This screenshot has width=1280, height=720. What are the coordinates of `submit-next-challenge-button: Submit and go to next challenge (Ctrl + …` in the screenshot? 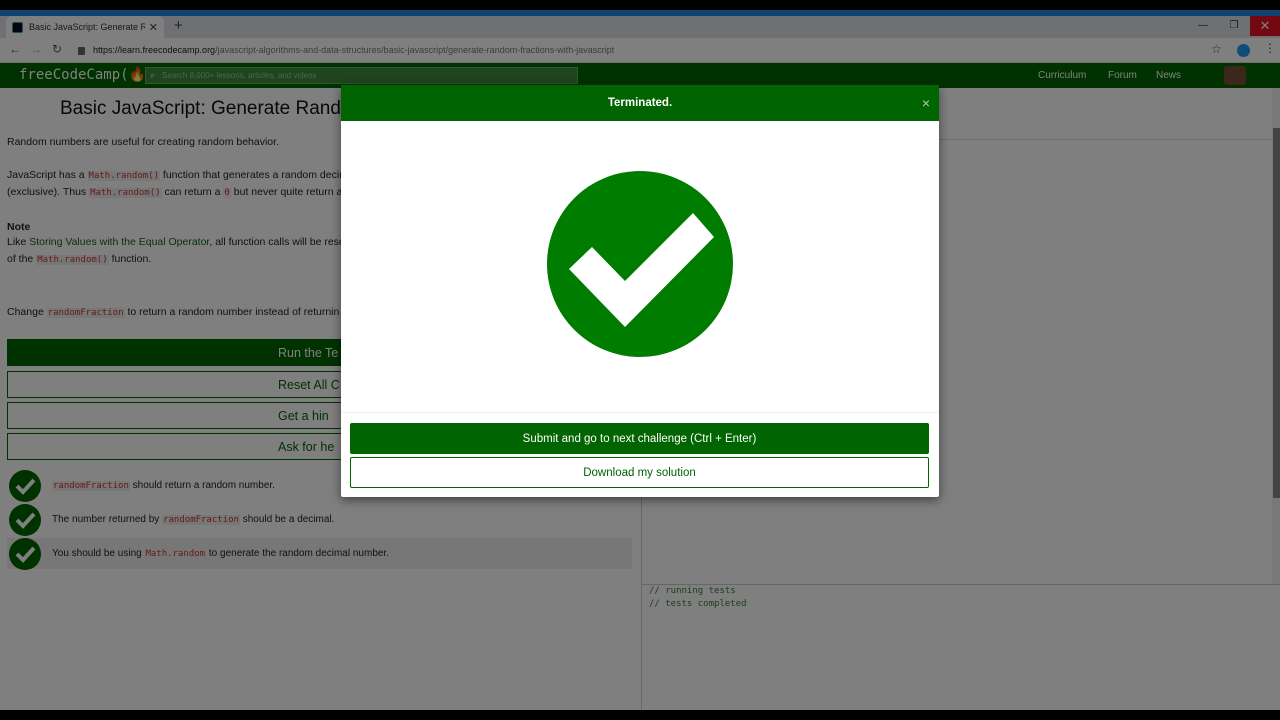 It's located at (639, 438).